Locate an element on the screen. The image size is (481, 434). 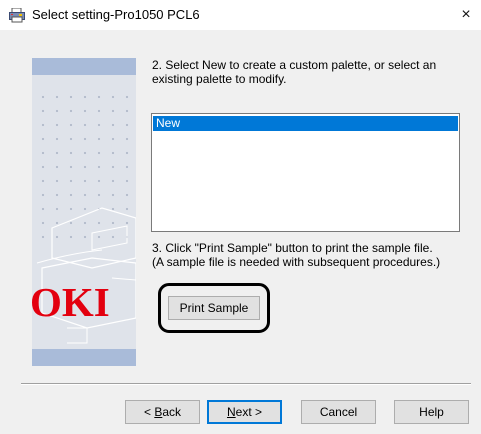
list-item-new: New is located at coordinates (305, 123).